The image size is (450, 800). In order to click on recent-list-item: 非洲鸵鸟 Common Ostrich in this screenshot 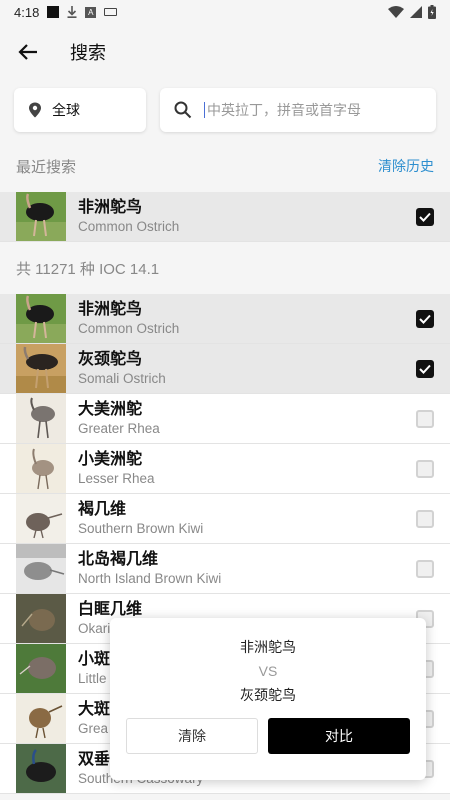, I will do `click(225, 217)`.